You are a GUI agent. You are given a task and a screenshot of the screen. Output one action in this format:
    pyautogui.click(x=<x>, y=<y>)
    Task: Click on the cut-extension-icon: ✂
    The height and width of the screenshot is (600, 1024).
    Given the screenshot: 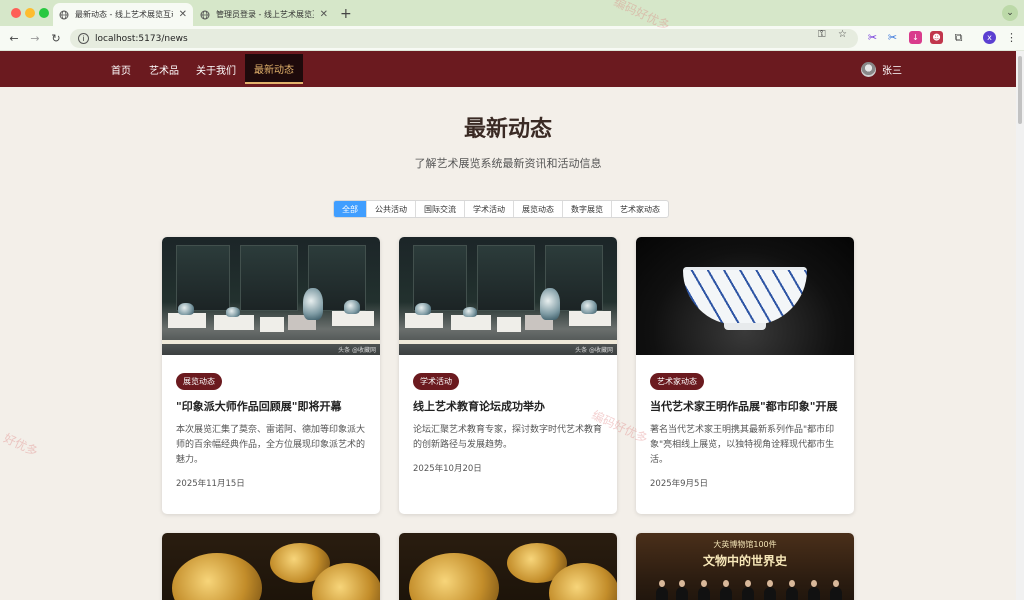 What is the action you would take?
    pyautogui.click(x=892, y=37)
    